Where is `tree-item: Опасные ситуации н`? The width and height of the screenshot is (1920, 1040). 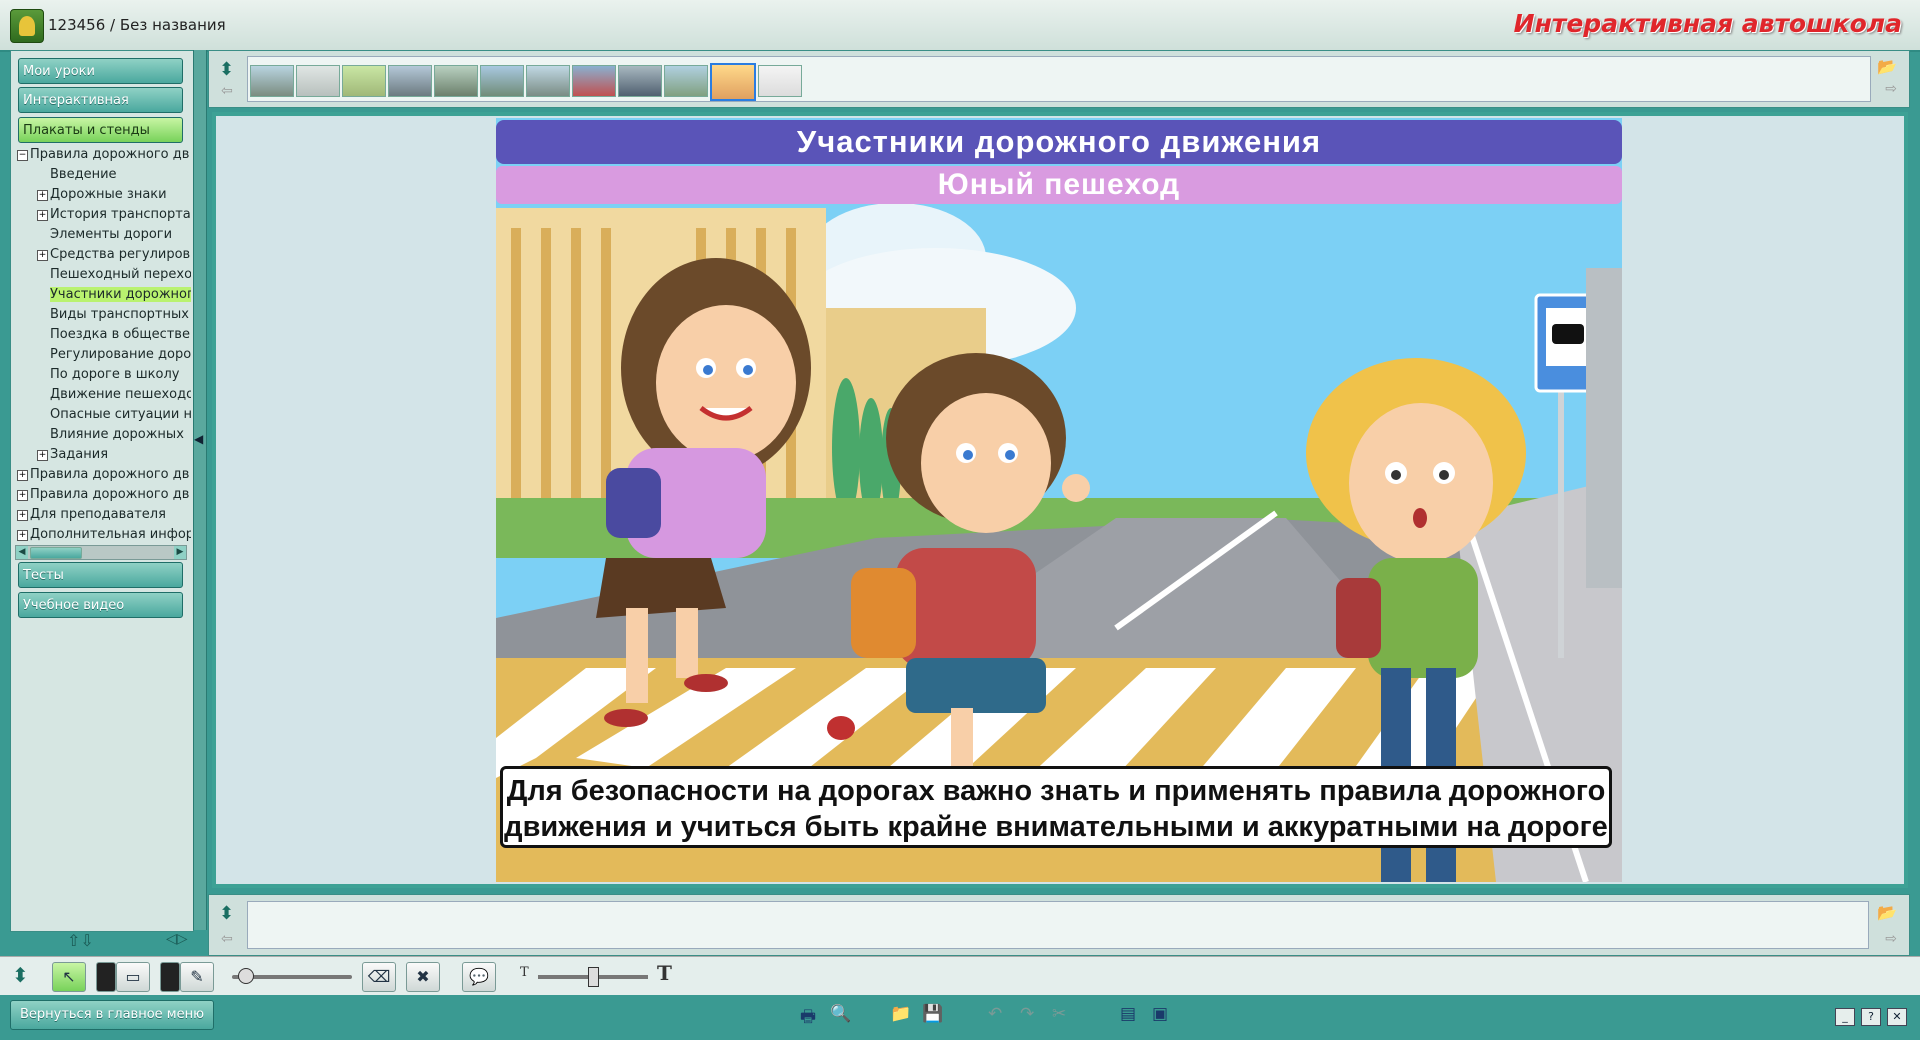
tree-item: Опасные ситуации н is located at coordinates (120, 414).